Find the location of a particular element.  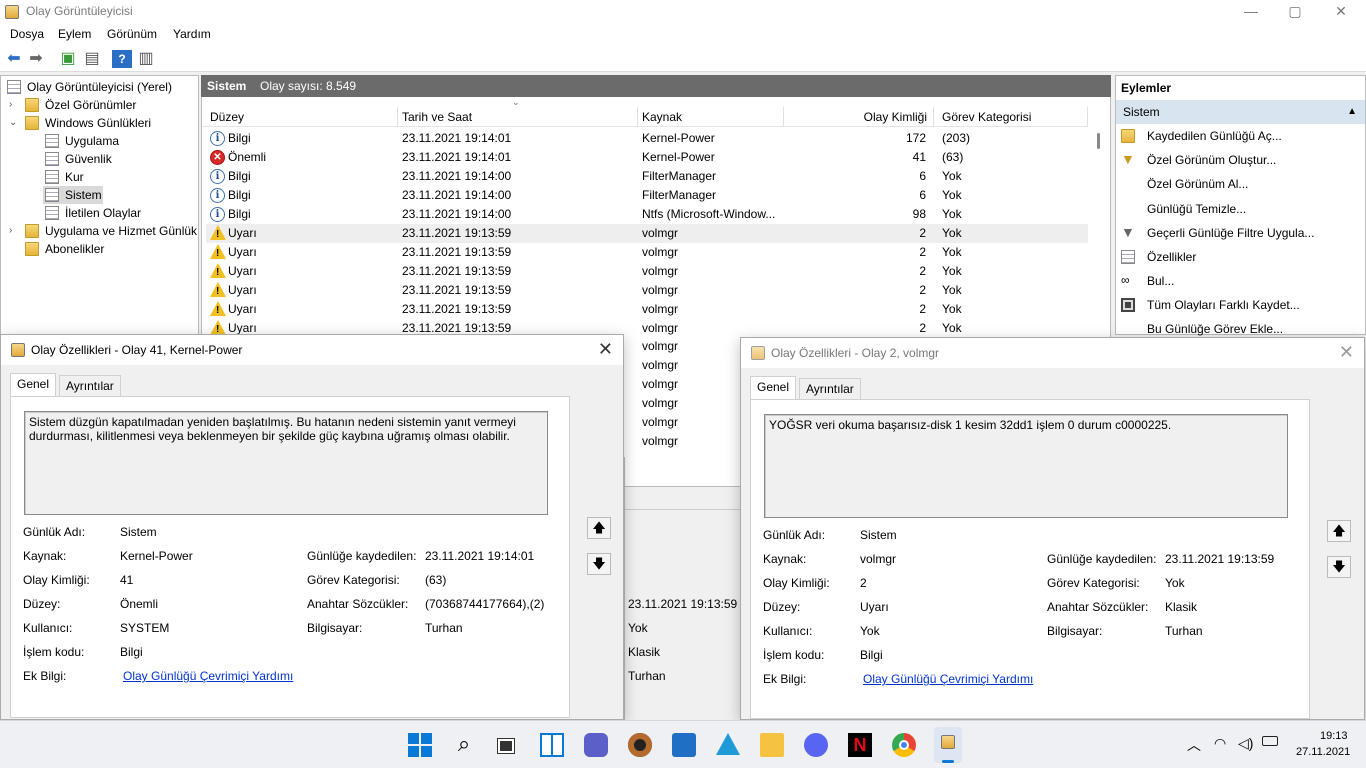

tree-item-root: Olay Görüntüleyicisi (Yerel) is located at coordinates (100, 87).